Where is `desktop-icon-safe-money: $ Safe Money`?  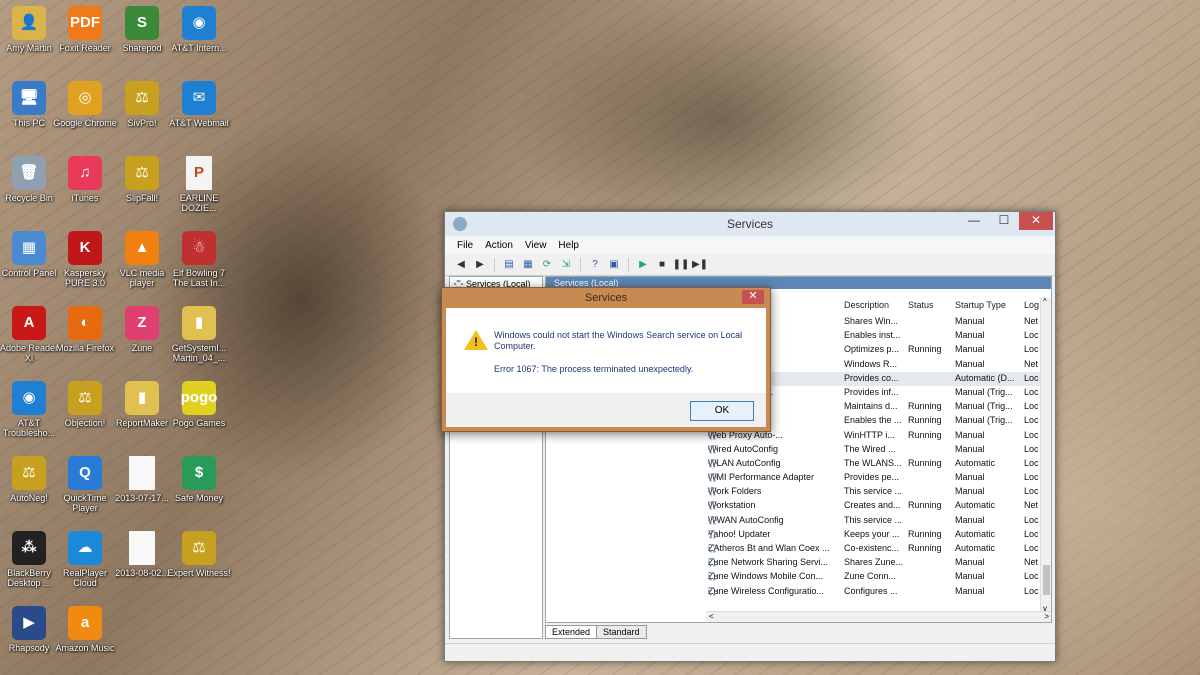 desktop-icon-safe-money: $ Safe Money is located at coordinates (199, 479).